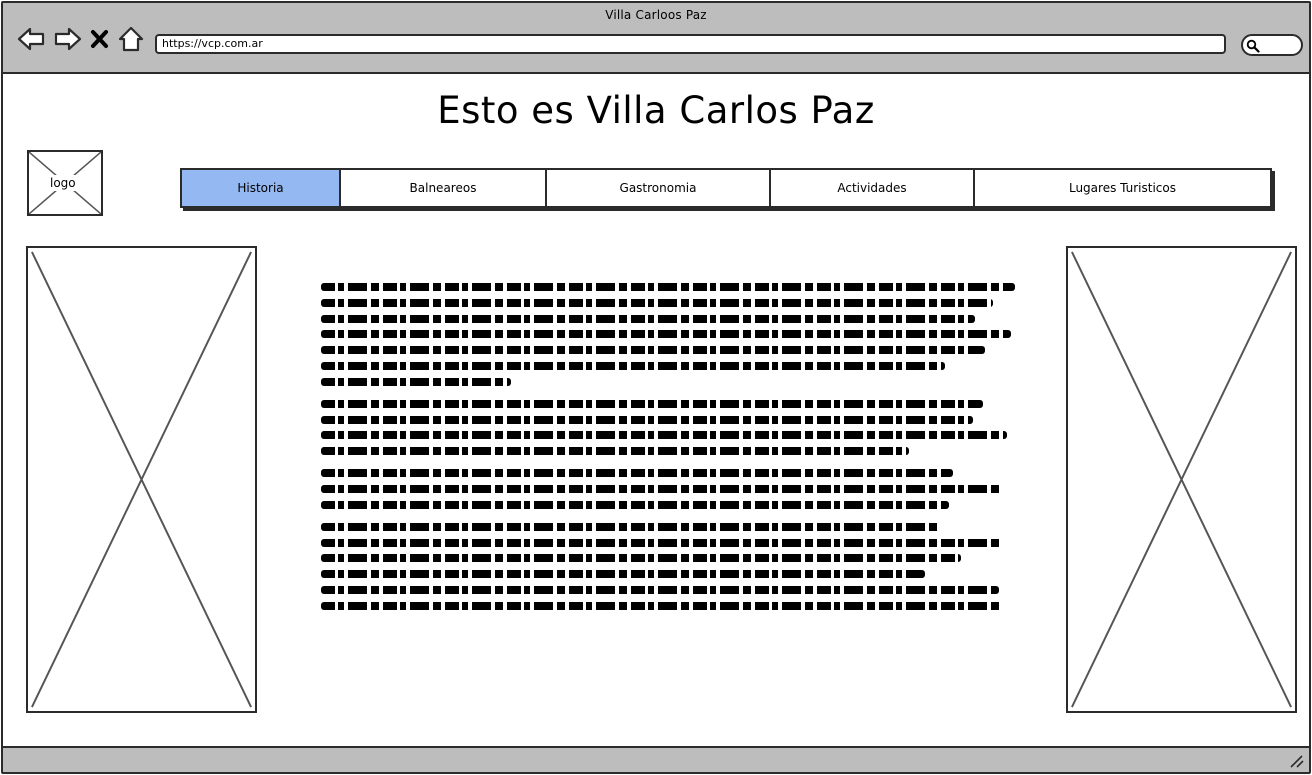 The width and height of the screenshot is (1312, 775). I want to click on page-title: Esto es Villa Carlos Paz, so click(656, 110).